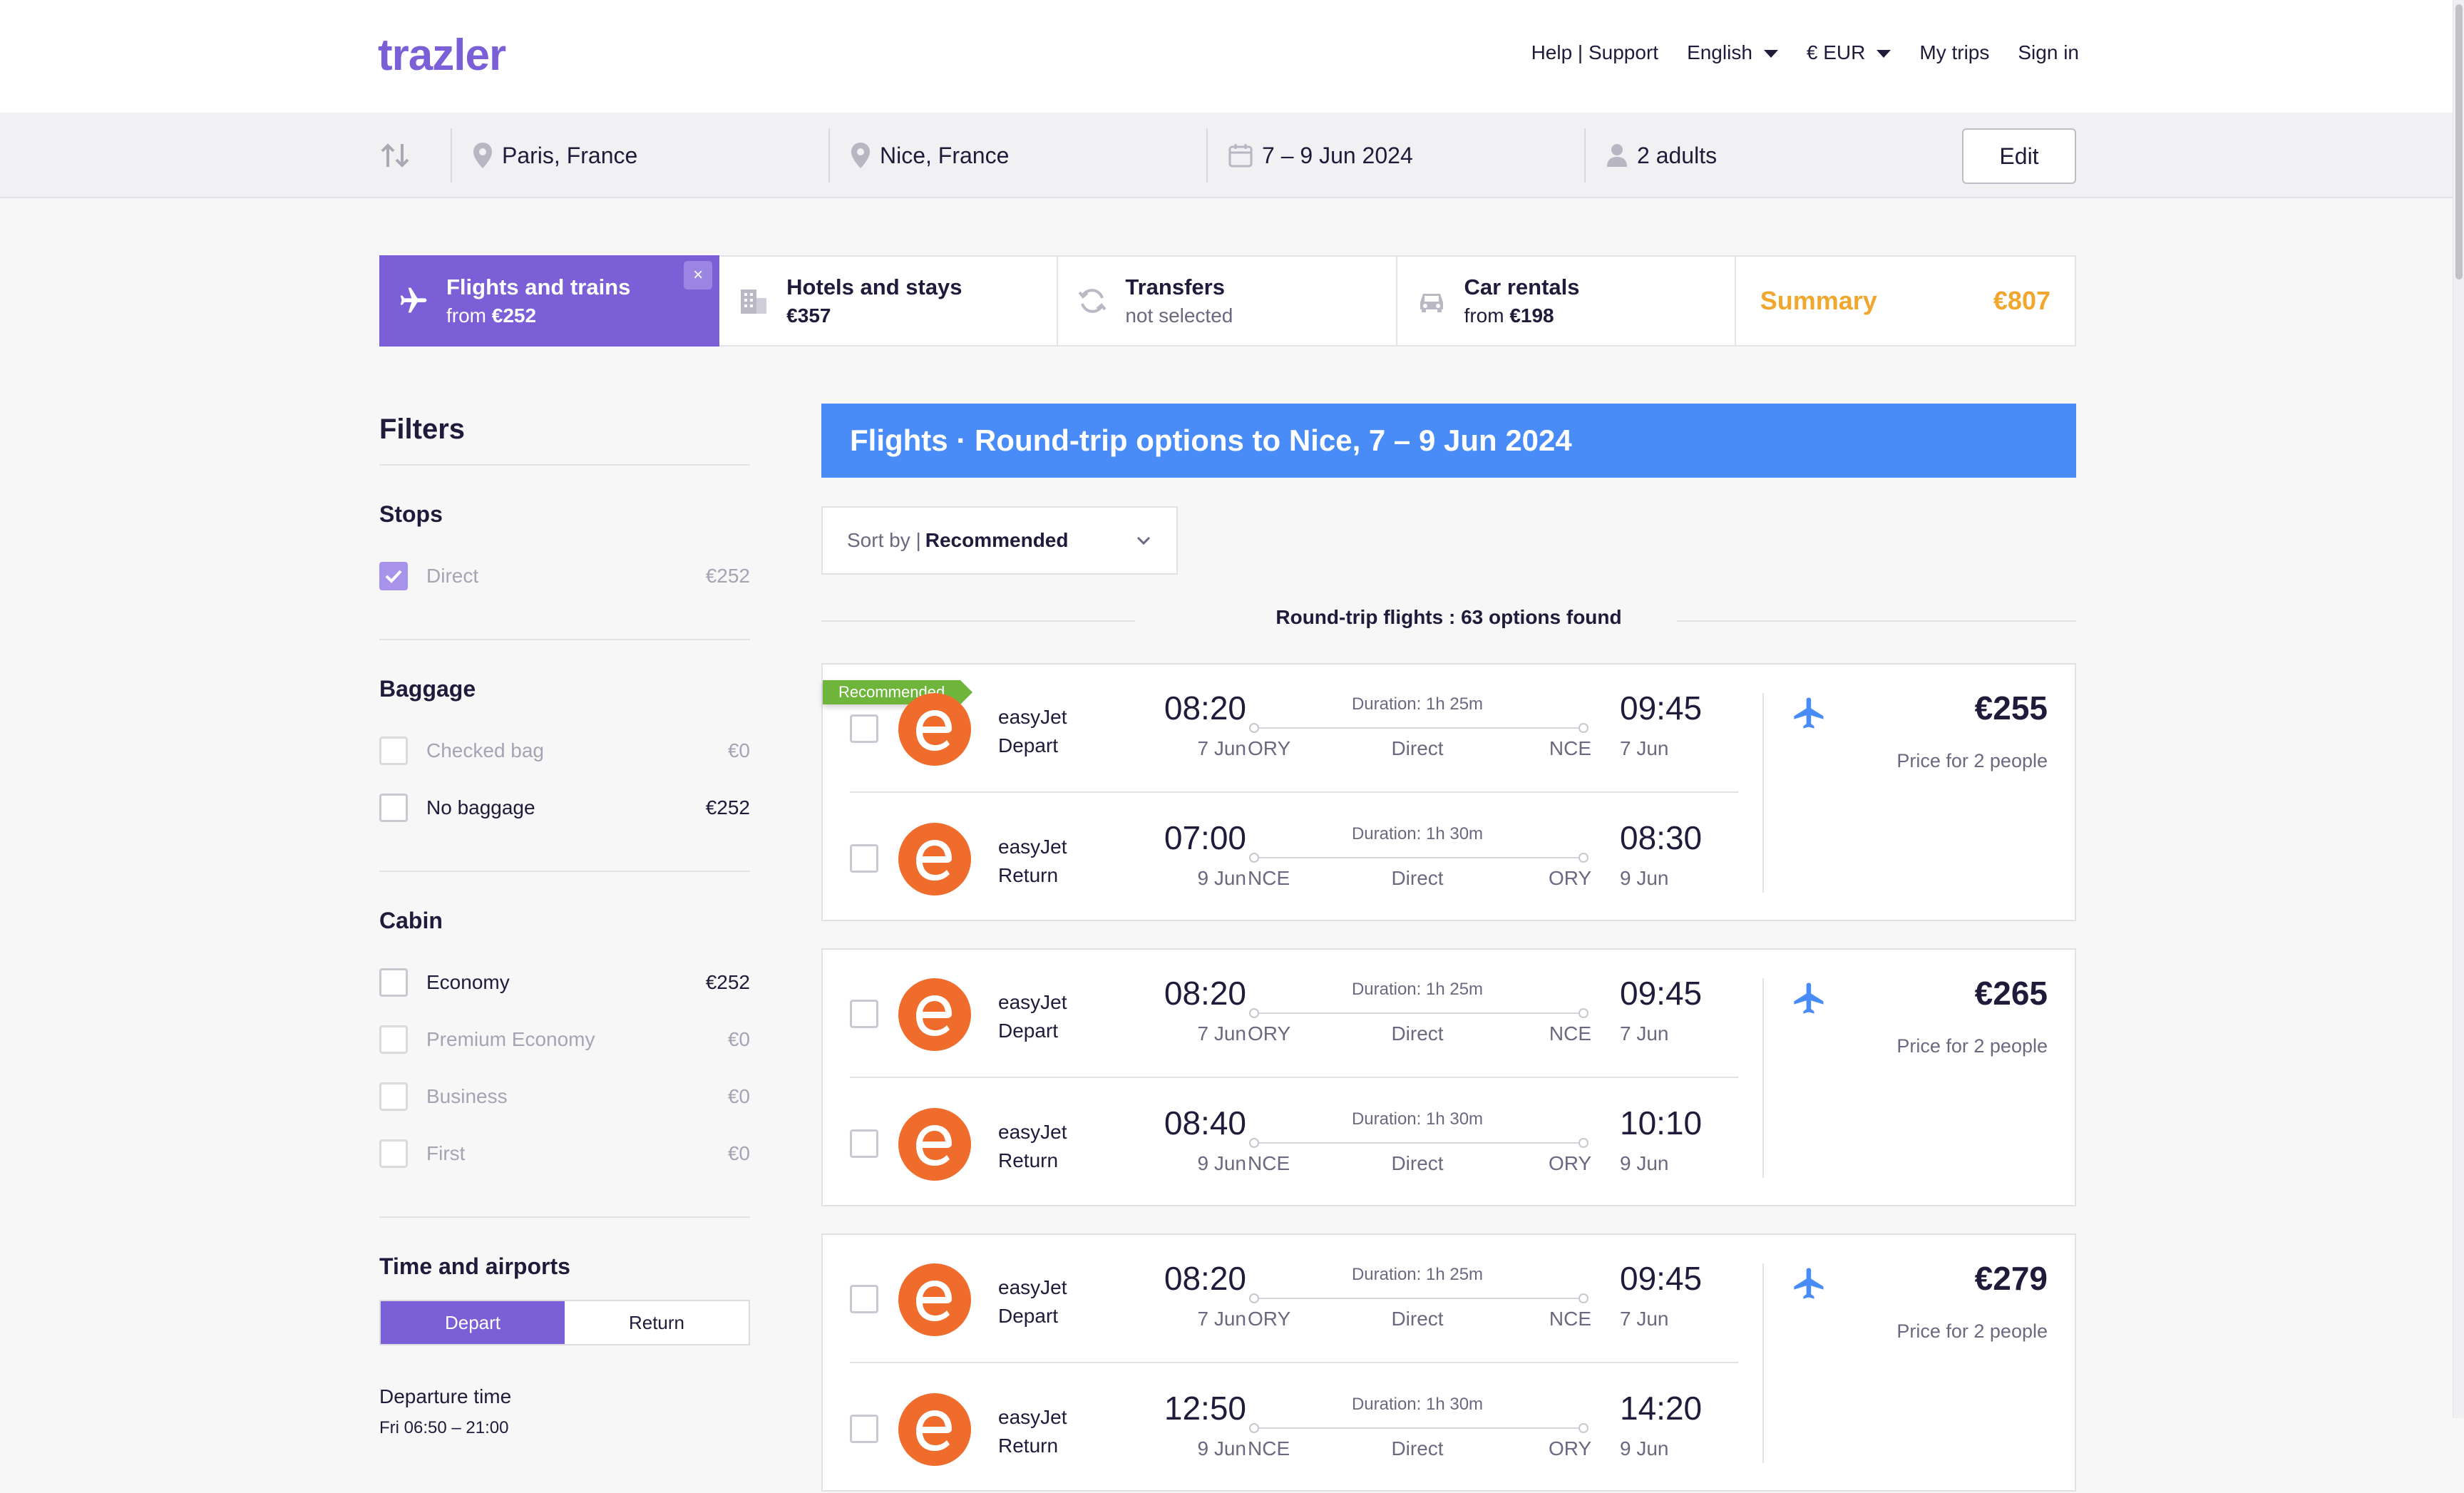 This screenshot has height=1493, width=2464. What do you see at coordinates (1762, 156) in the screenshot?
I see `travelers-field: 2 adults` at bounding box center [1762, 156].